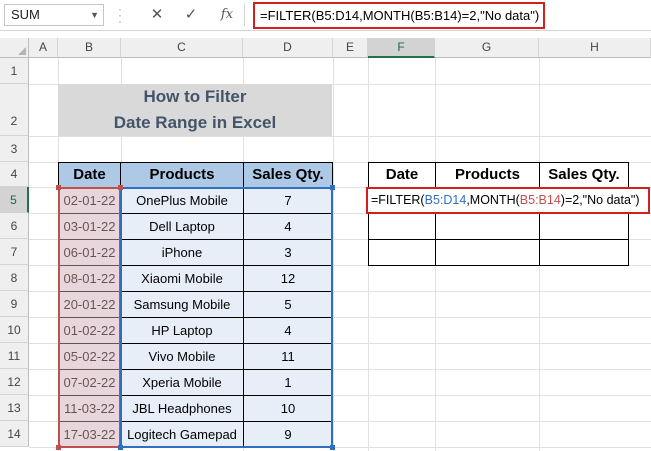  Describe the element at coordinates (157, 15) in the screenshot. I see `close-icon: ✕` at that location.